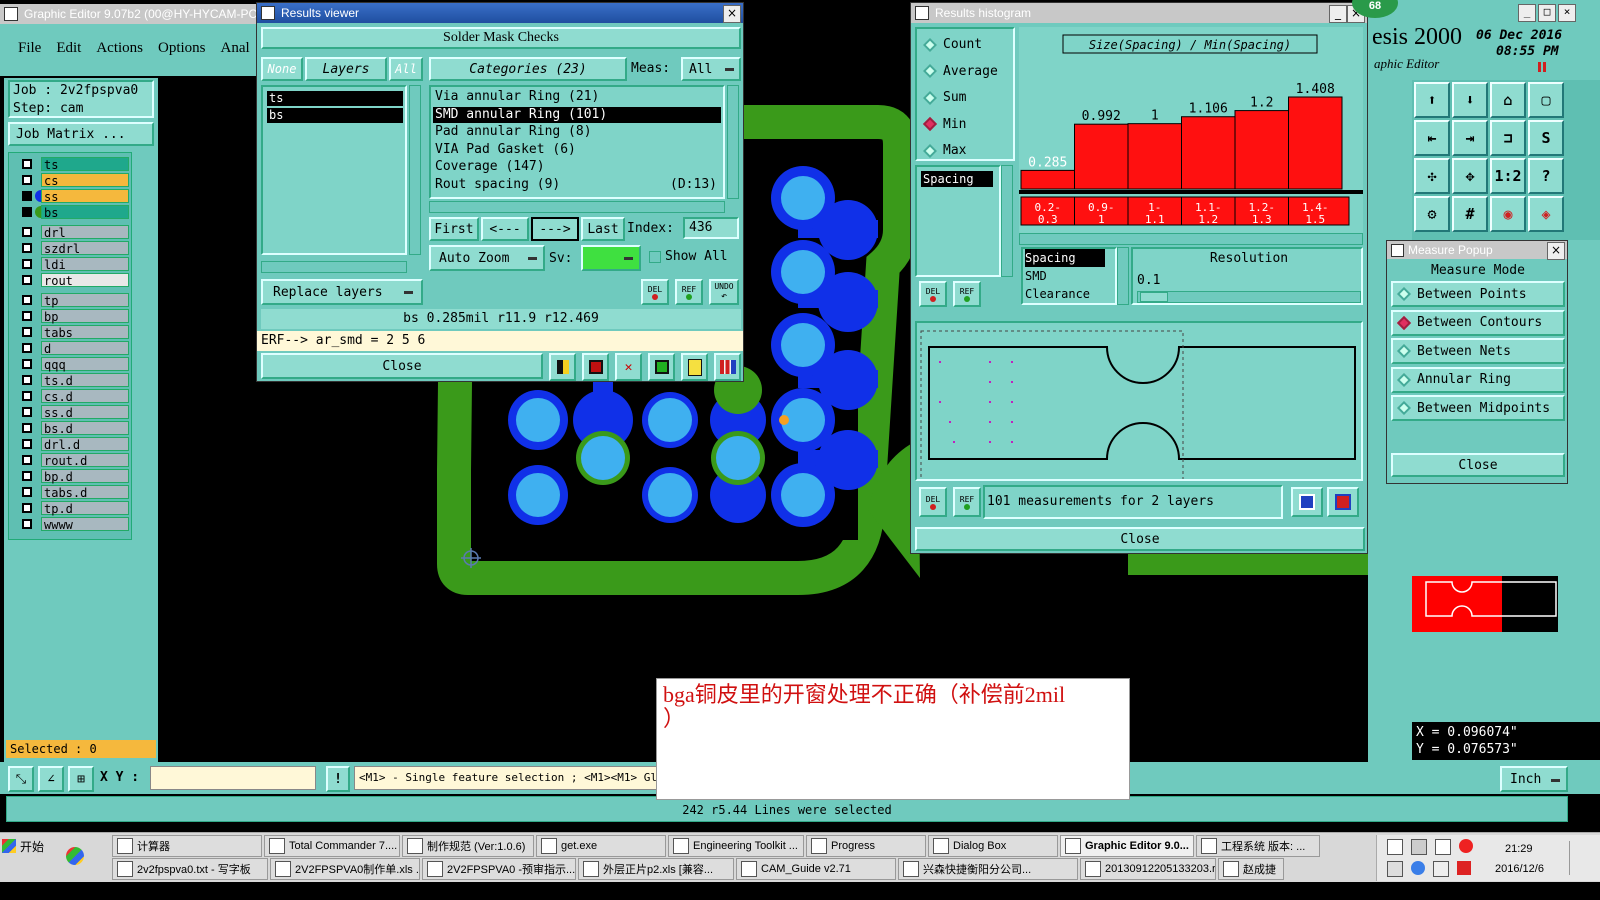  Describe the element at coordinates (1542, 67) in the screenshot. I see `pause-icon` at that location.